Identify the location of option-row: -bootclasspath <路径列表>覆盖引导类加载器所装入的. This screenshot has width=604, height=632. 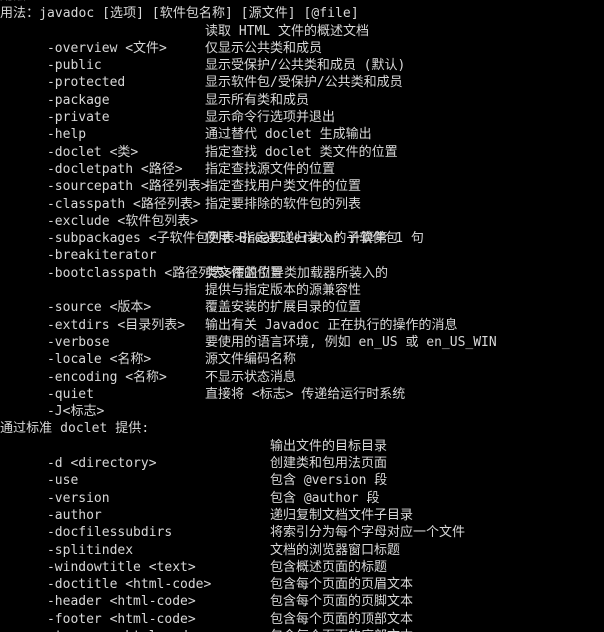
(302, 264).